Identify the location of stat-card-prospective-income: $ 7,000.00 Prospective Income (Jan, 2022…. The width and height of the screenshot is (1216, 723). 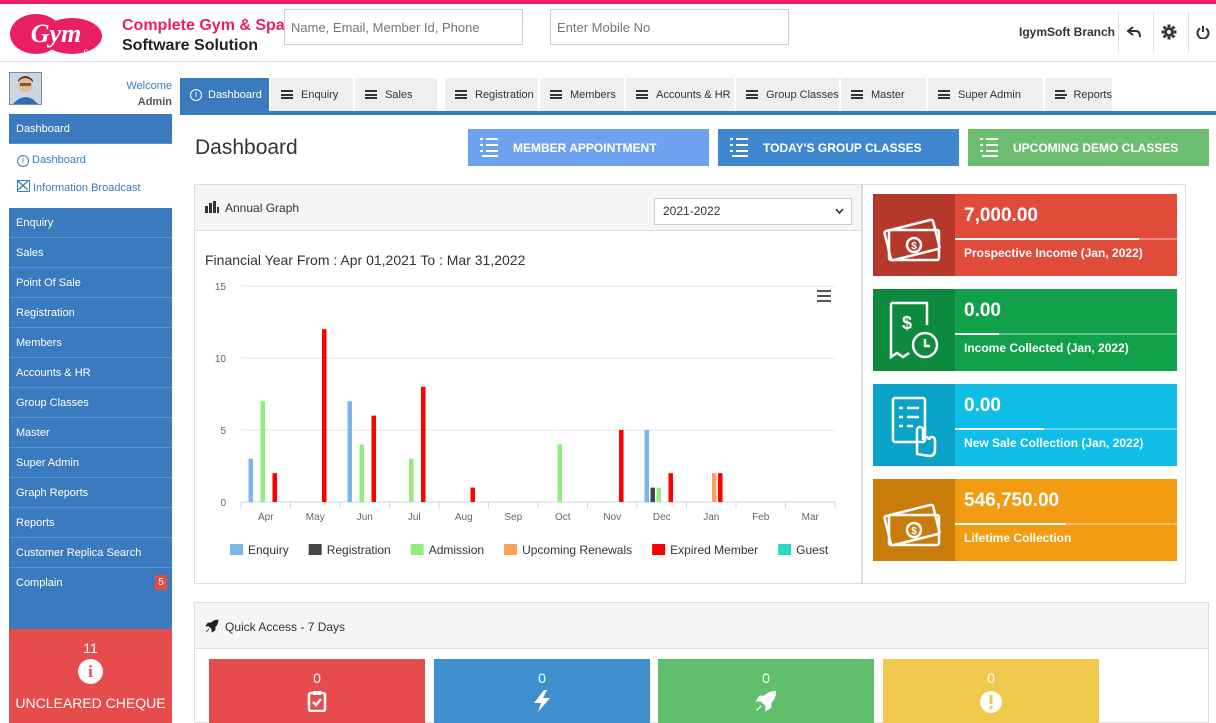
(1025, 235).